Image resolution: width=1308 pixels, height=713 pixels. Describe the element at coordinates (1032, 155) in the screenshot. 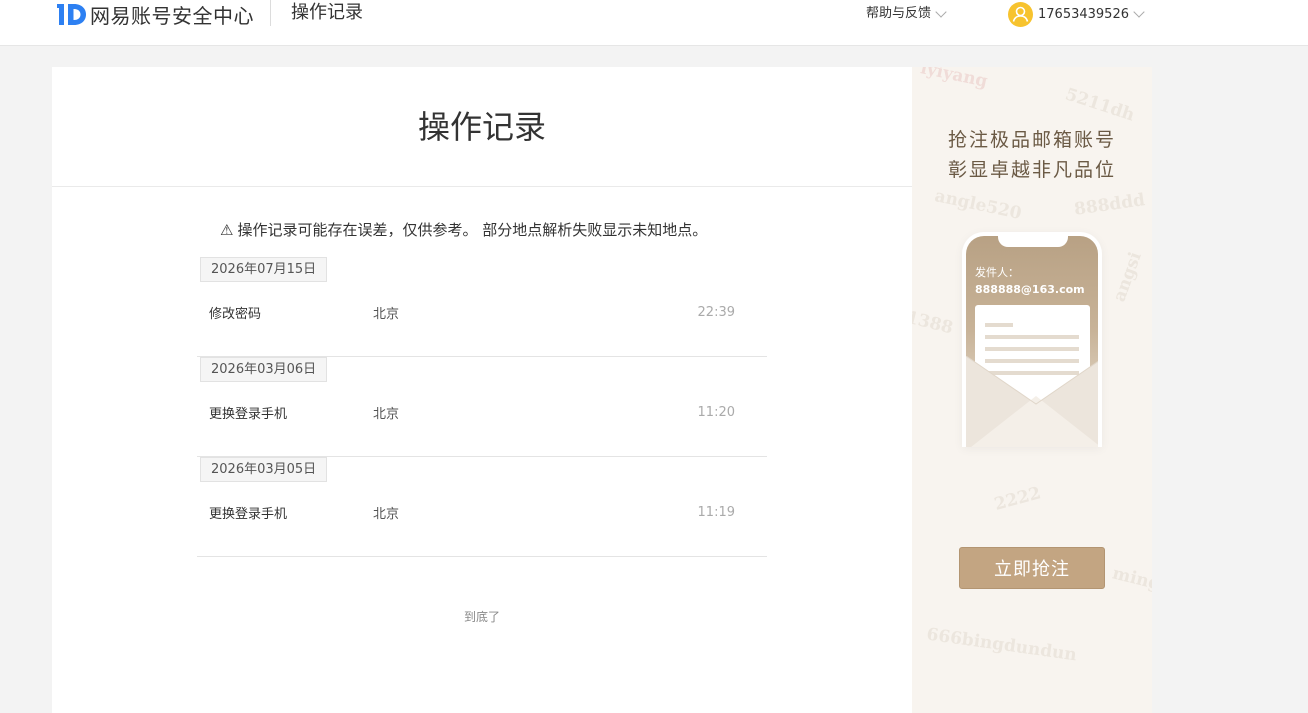

I see `promo-slogan: 抢注极品邮箱账号 彰显卓越非凡品位` at that location.